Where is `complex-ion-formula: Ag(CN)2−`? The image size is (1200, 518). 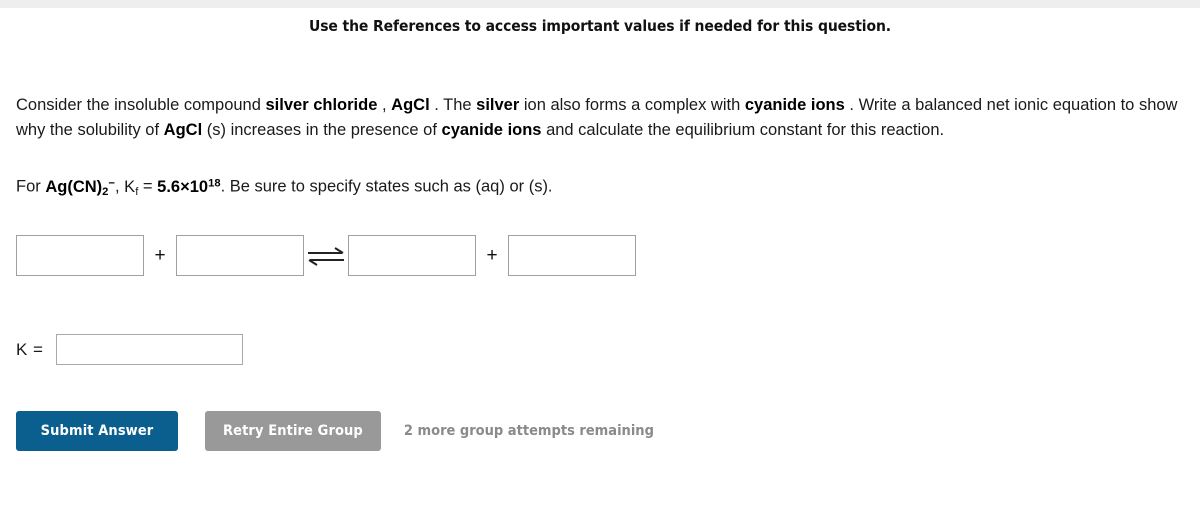 complex-ion-formula: Ag(CN)2− is located at coordinates (80, 187).